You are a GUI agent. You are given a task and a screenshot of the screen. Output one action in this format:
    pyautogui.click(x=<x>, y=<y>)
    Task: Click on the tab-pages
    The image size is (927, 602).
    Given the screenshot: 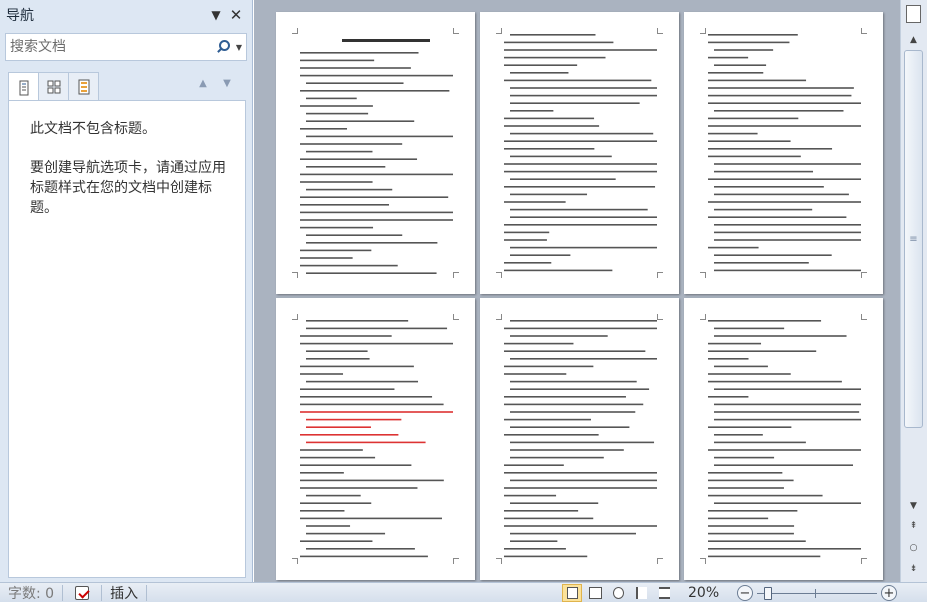 What is the action you would take?
    pyautogui.click(x=53, y=86)
    